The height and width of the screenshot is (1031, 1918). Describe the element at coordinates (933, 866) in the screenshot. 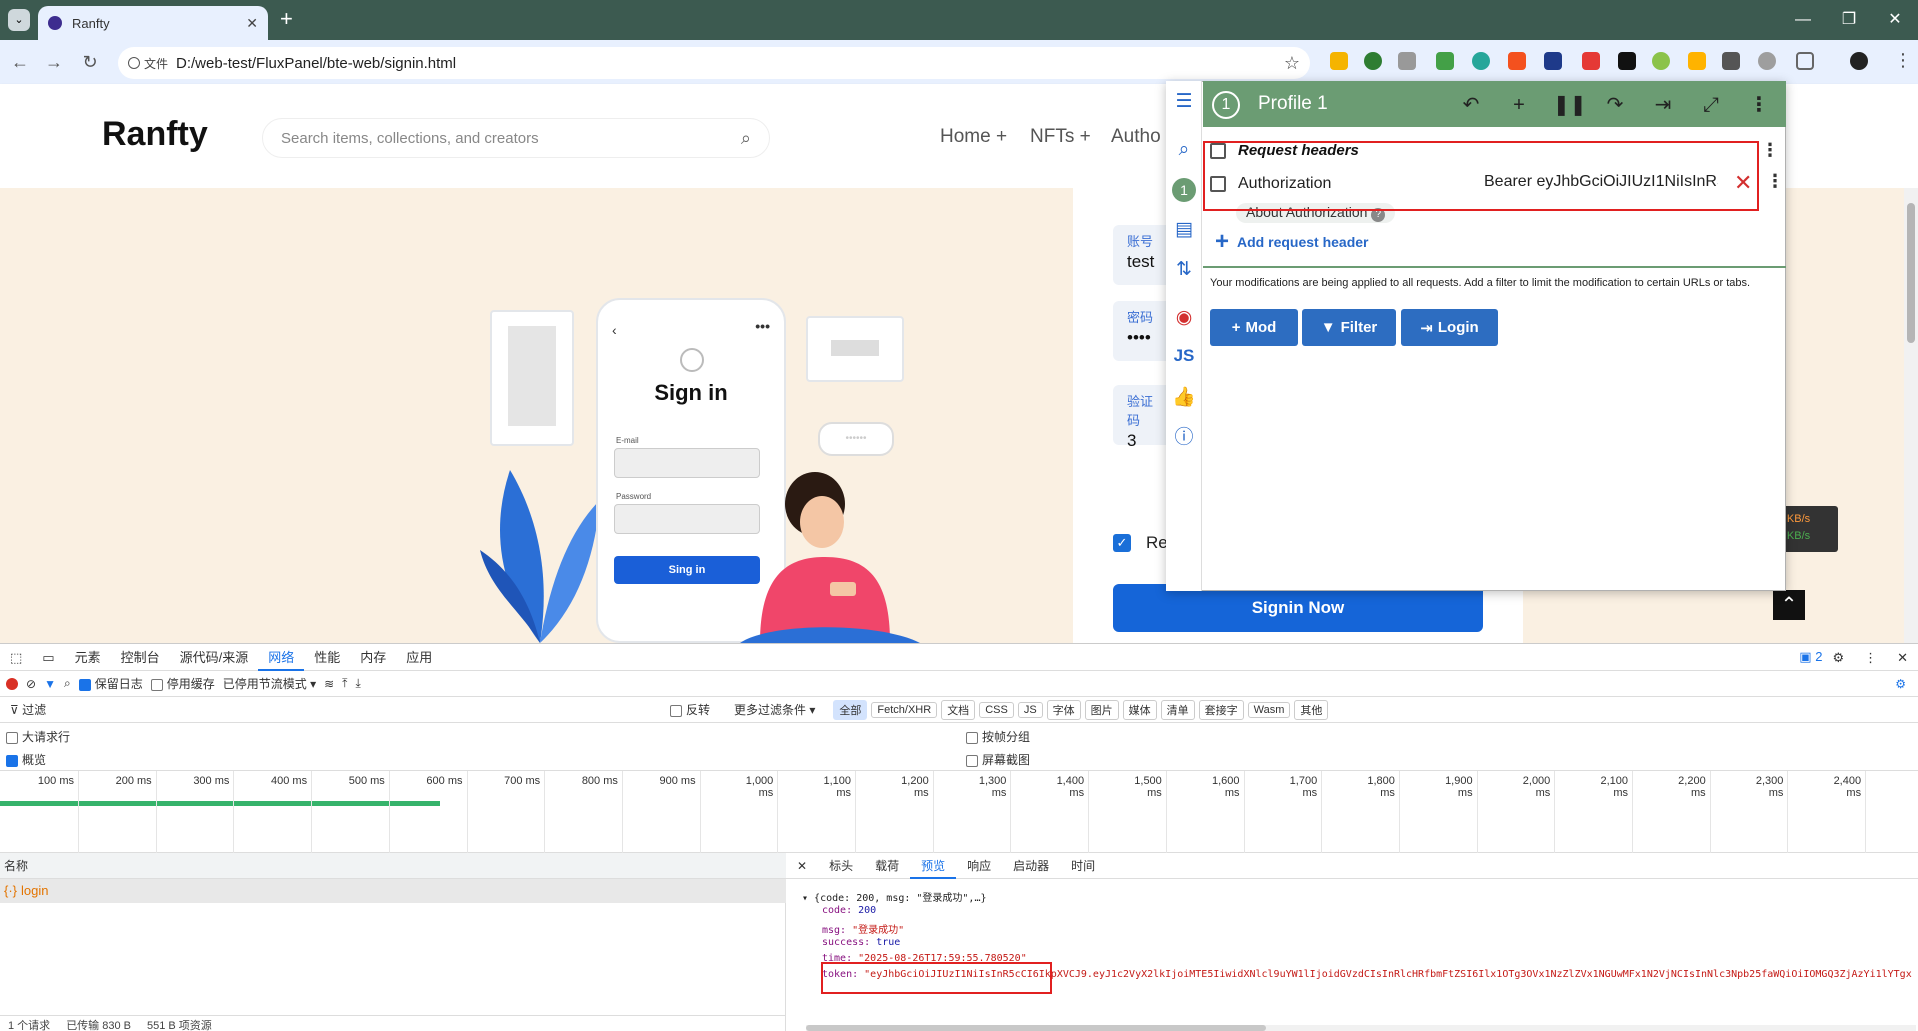

I see `tab-preview: 预览` at that location.